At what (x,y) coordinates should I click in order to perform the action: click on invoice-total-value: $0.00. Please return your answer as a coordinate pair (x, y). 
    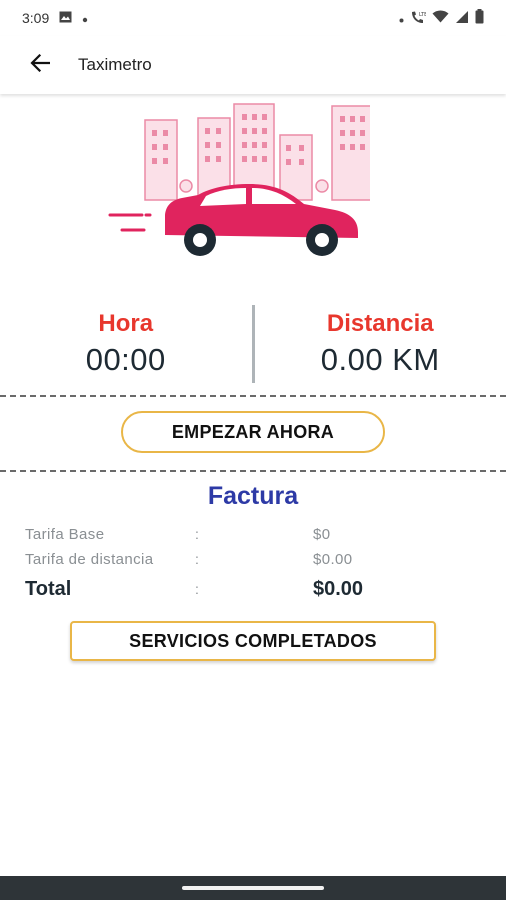
    Looking at the image, I should click on (338, 588).